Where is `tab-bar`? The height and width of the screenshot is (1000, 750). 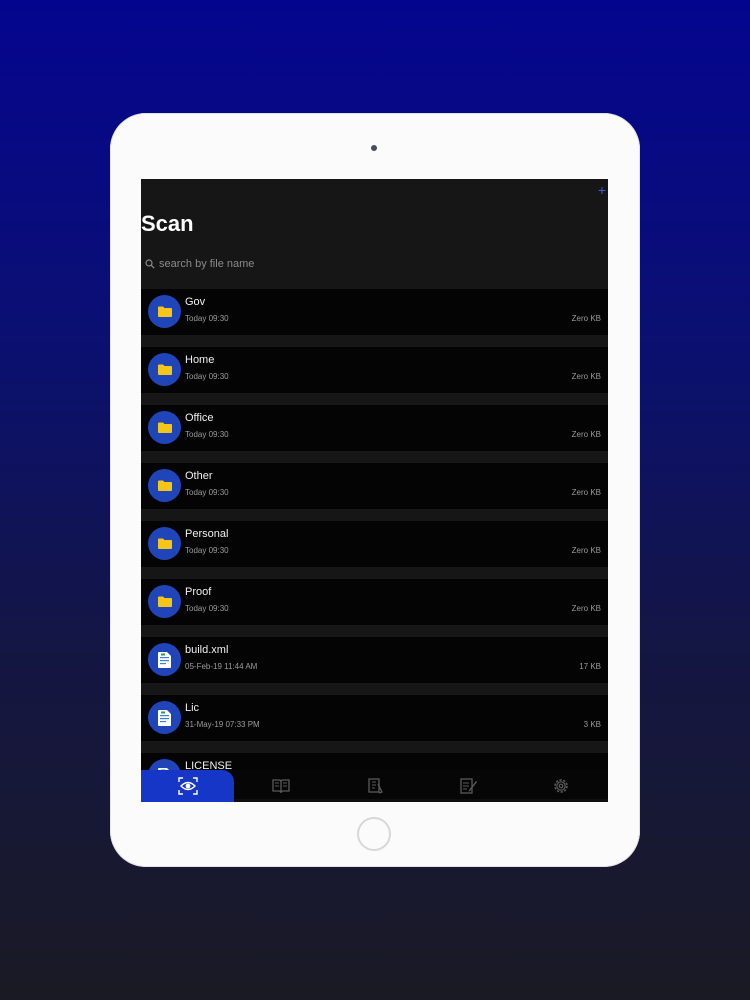
tab-bar is located at coordinates (374, 786).